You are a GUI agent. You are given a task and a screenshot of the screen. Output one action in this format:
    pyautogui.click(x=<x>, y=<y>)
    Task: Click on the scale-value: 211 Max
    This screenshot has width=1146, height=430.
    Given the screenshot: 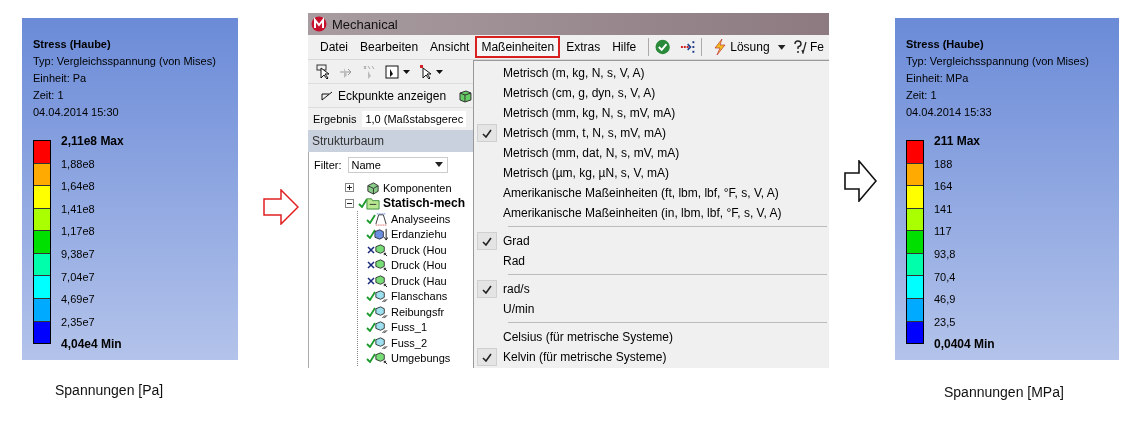 What is the action you would take?
    pyautogui.click(x=958, y=141)
    